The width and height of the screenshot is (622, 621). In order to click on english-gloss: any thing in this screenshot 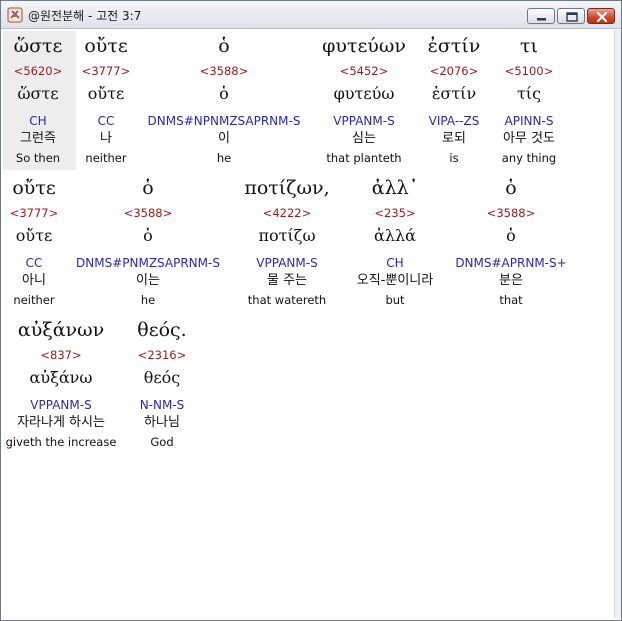, I will do `click(529, 158)`.